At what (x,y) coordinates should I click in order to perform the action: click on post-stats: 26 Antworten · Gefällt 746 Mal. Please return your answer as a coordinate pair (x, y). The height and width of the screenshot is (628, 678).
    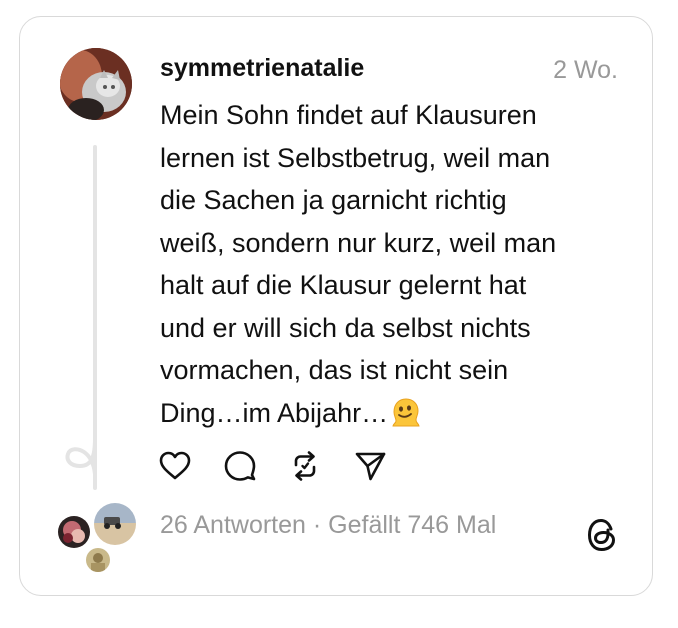
    Looking at the image, I should click on (328, 525).